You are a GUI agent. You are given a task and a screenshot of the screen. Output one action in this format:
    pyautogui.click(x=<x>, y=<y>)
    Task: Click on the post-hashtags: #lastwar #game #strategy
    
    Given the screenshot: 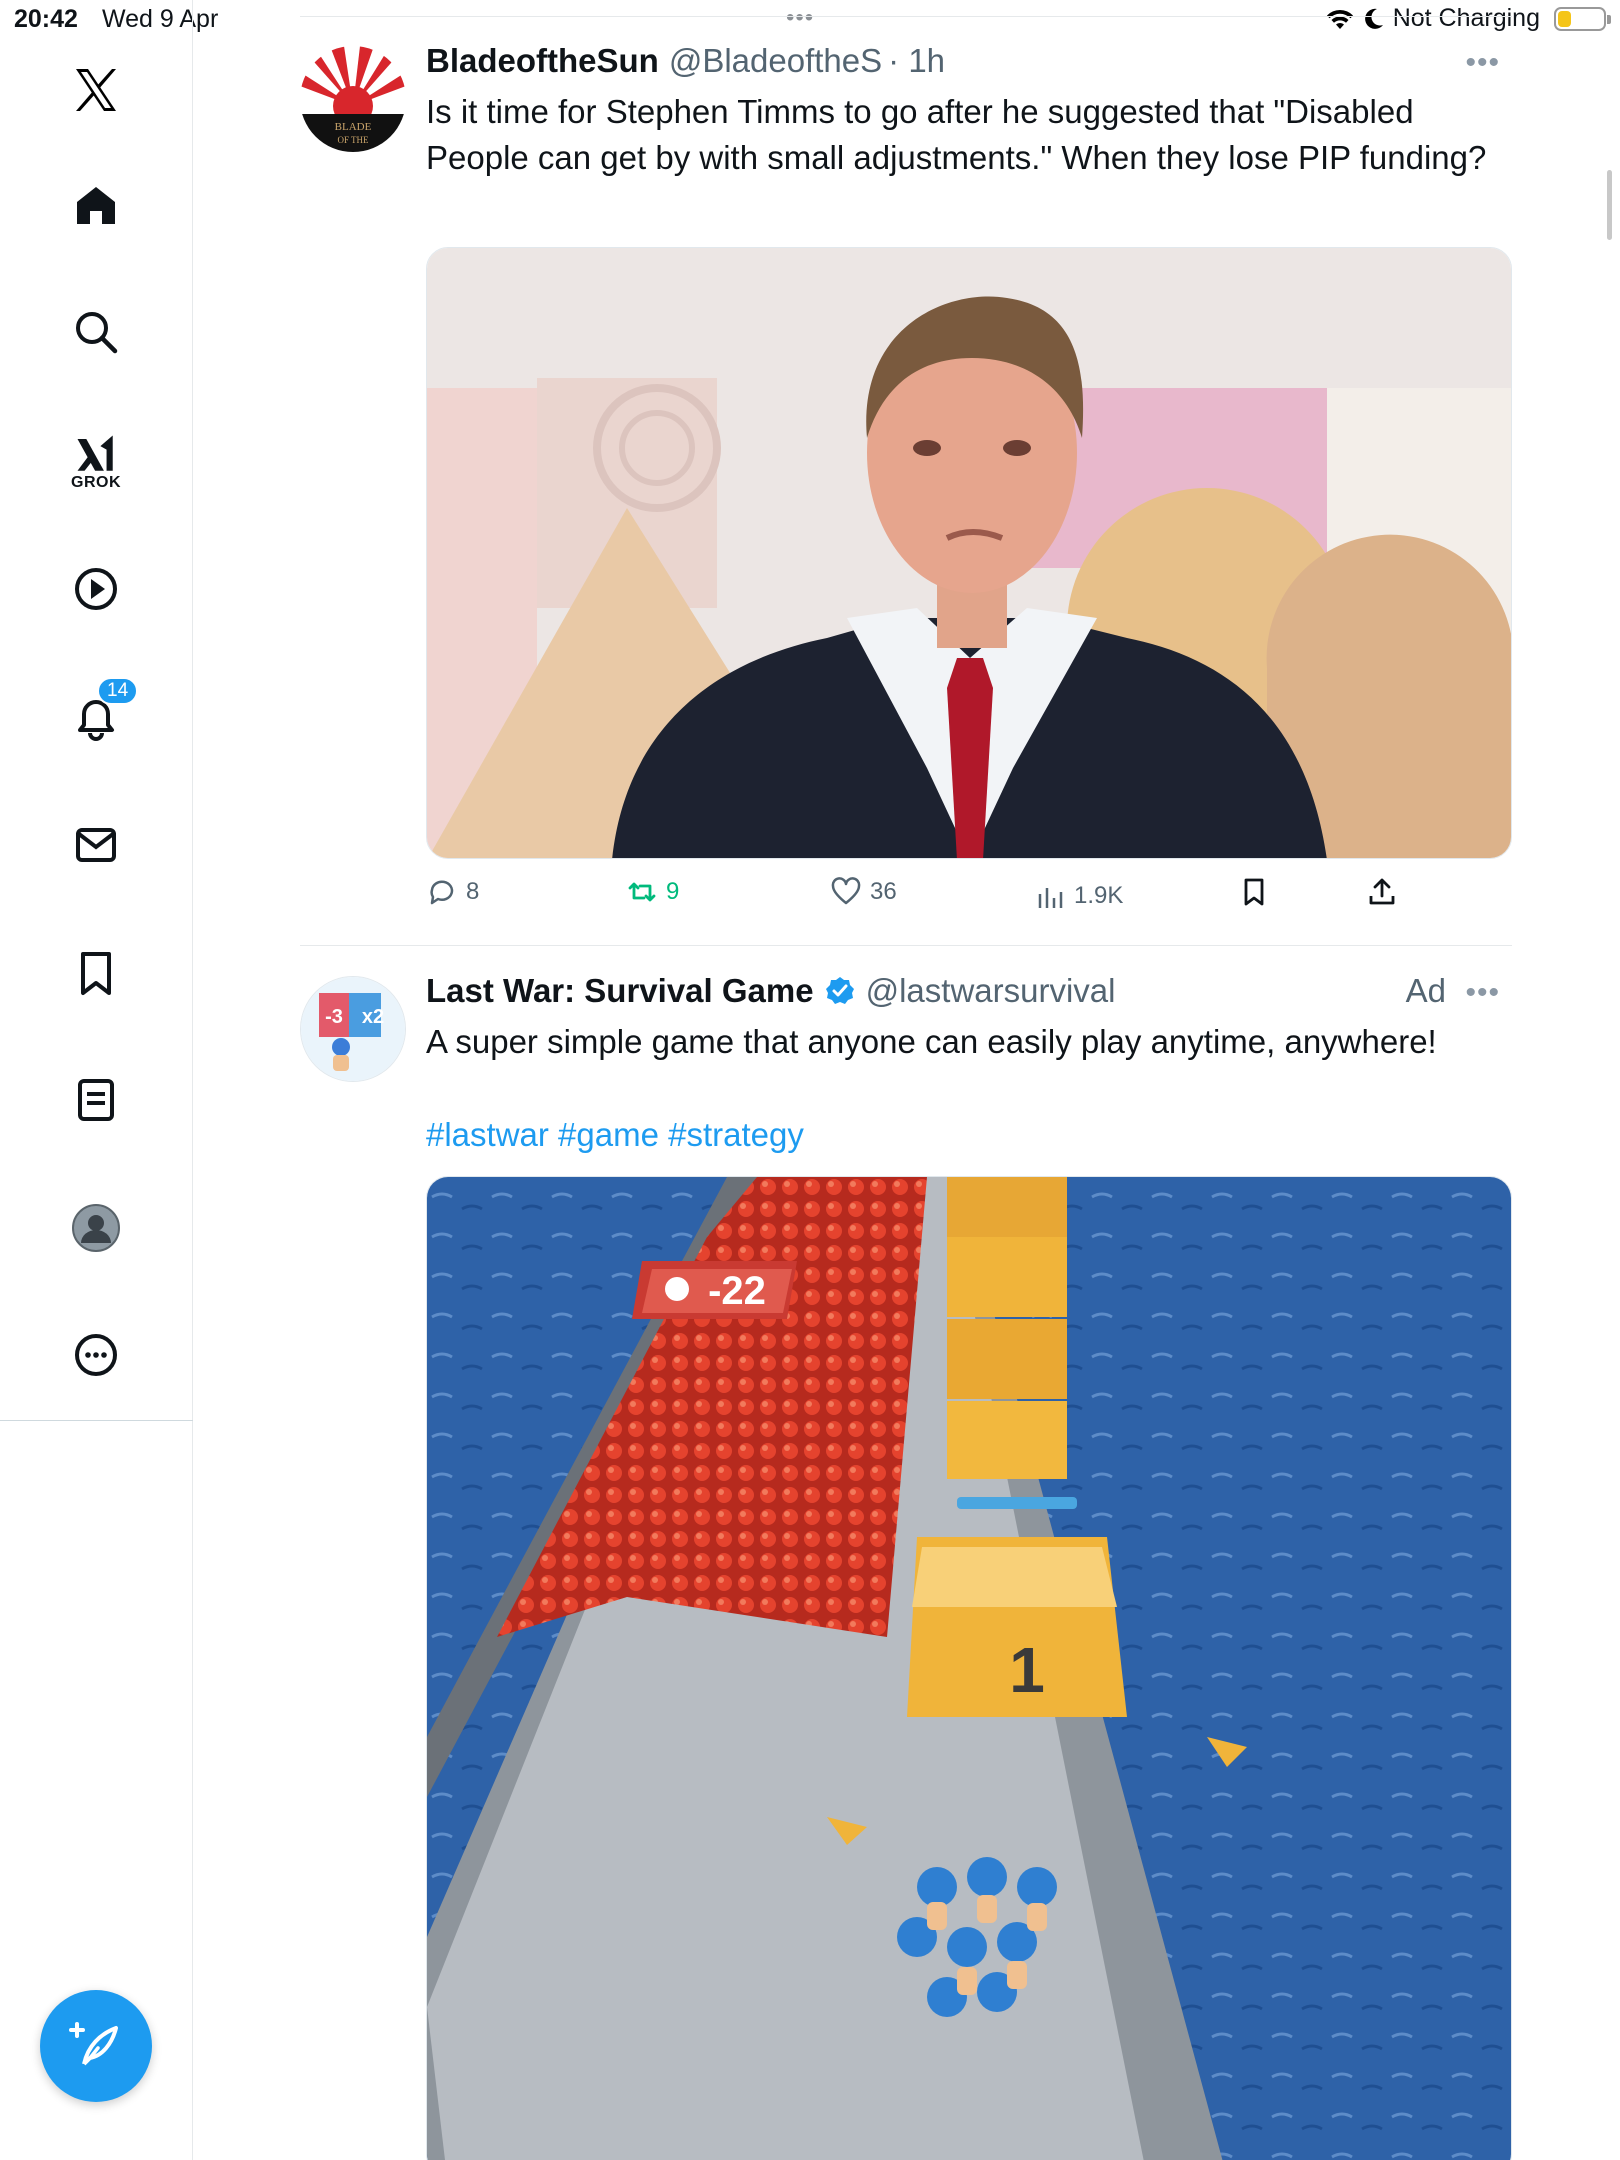 What is the action you would take?
    pyautogui.click(x=615, y=1135)
    